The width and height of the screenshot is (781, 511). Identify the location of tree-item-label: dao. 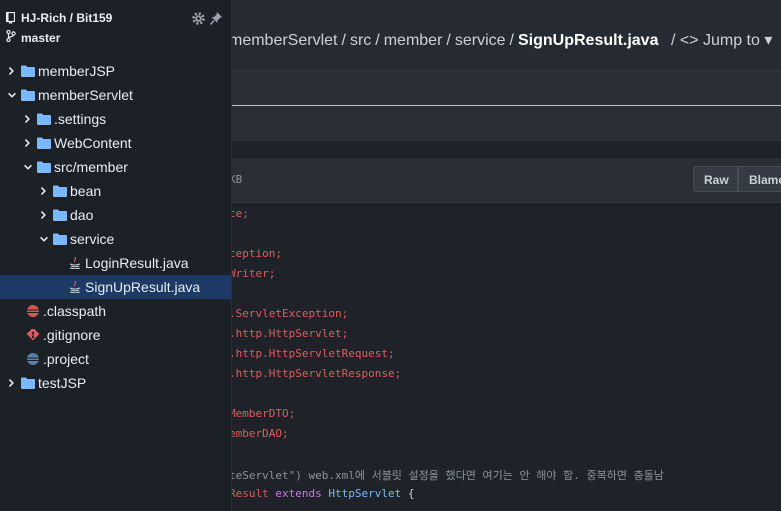
(82, 215).